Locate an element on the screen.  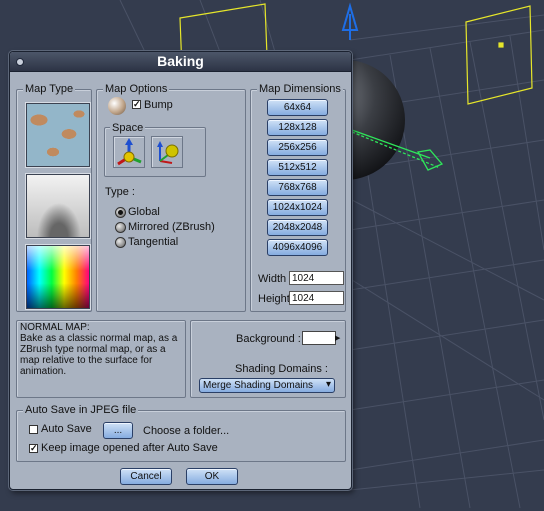
shading-domains-dropdown: Merge Shading Domains ▾ is located at coordinates (267, 385).